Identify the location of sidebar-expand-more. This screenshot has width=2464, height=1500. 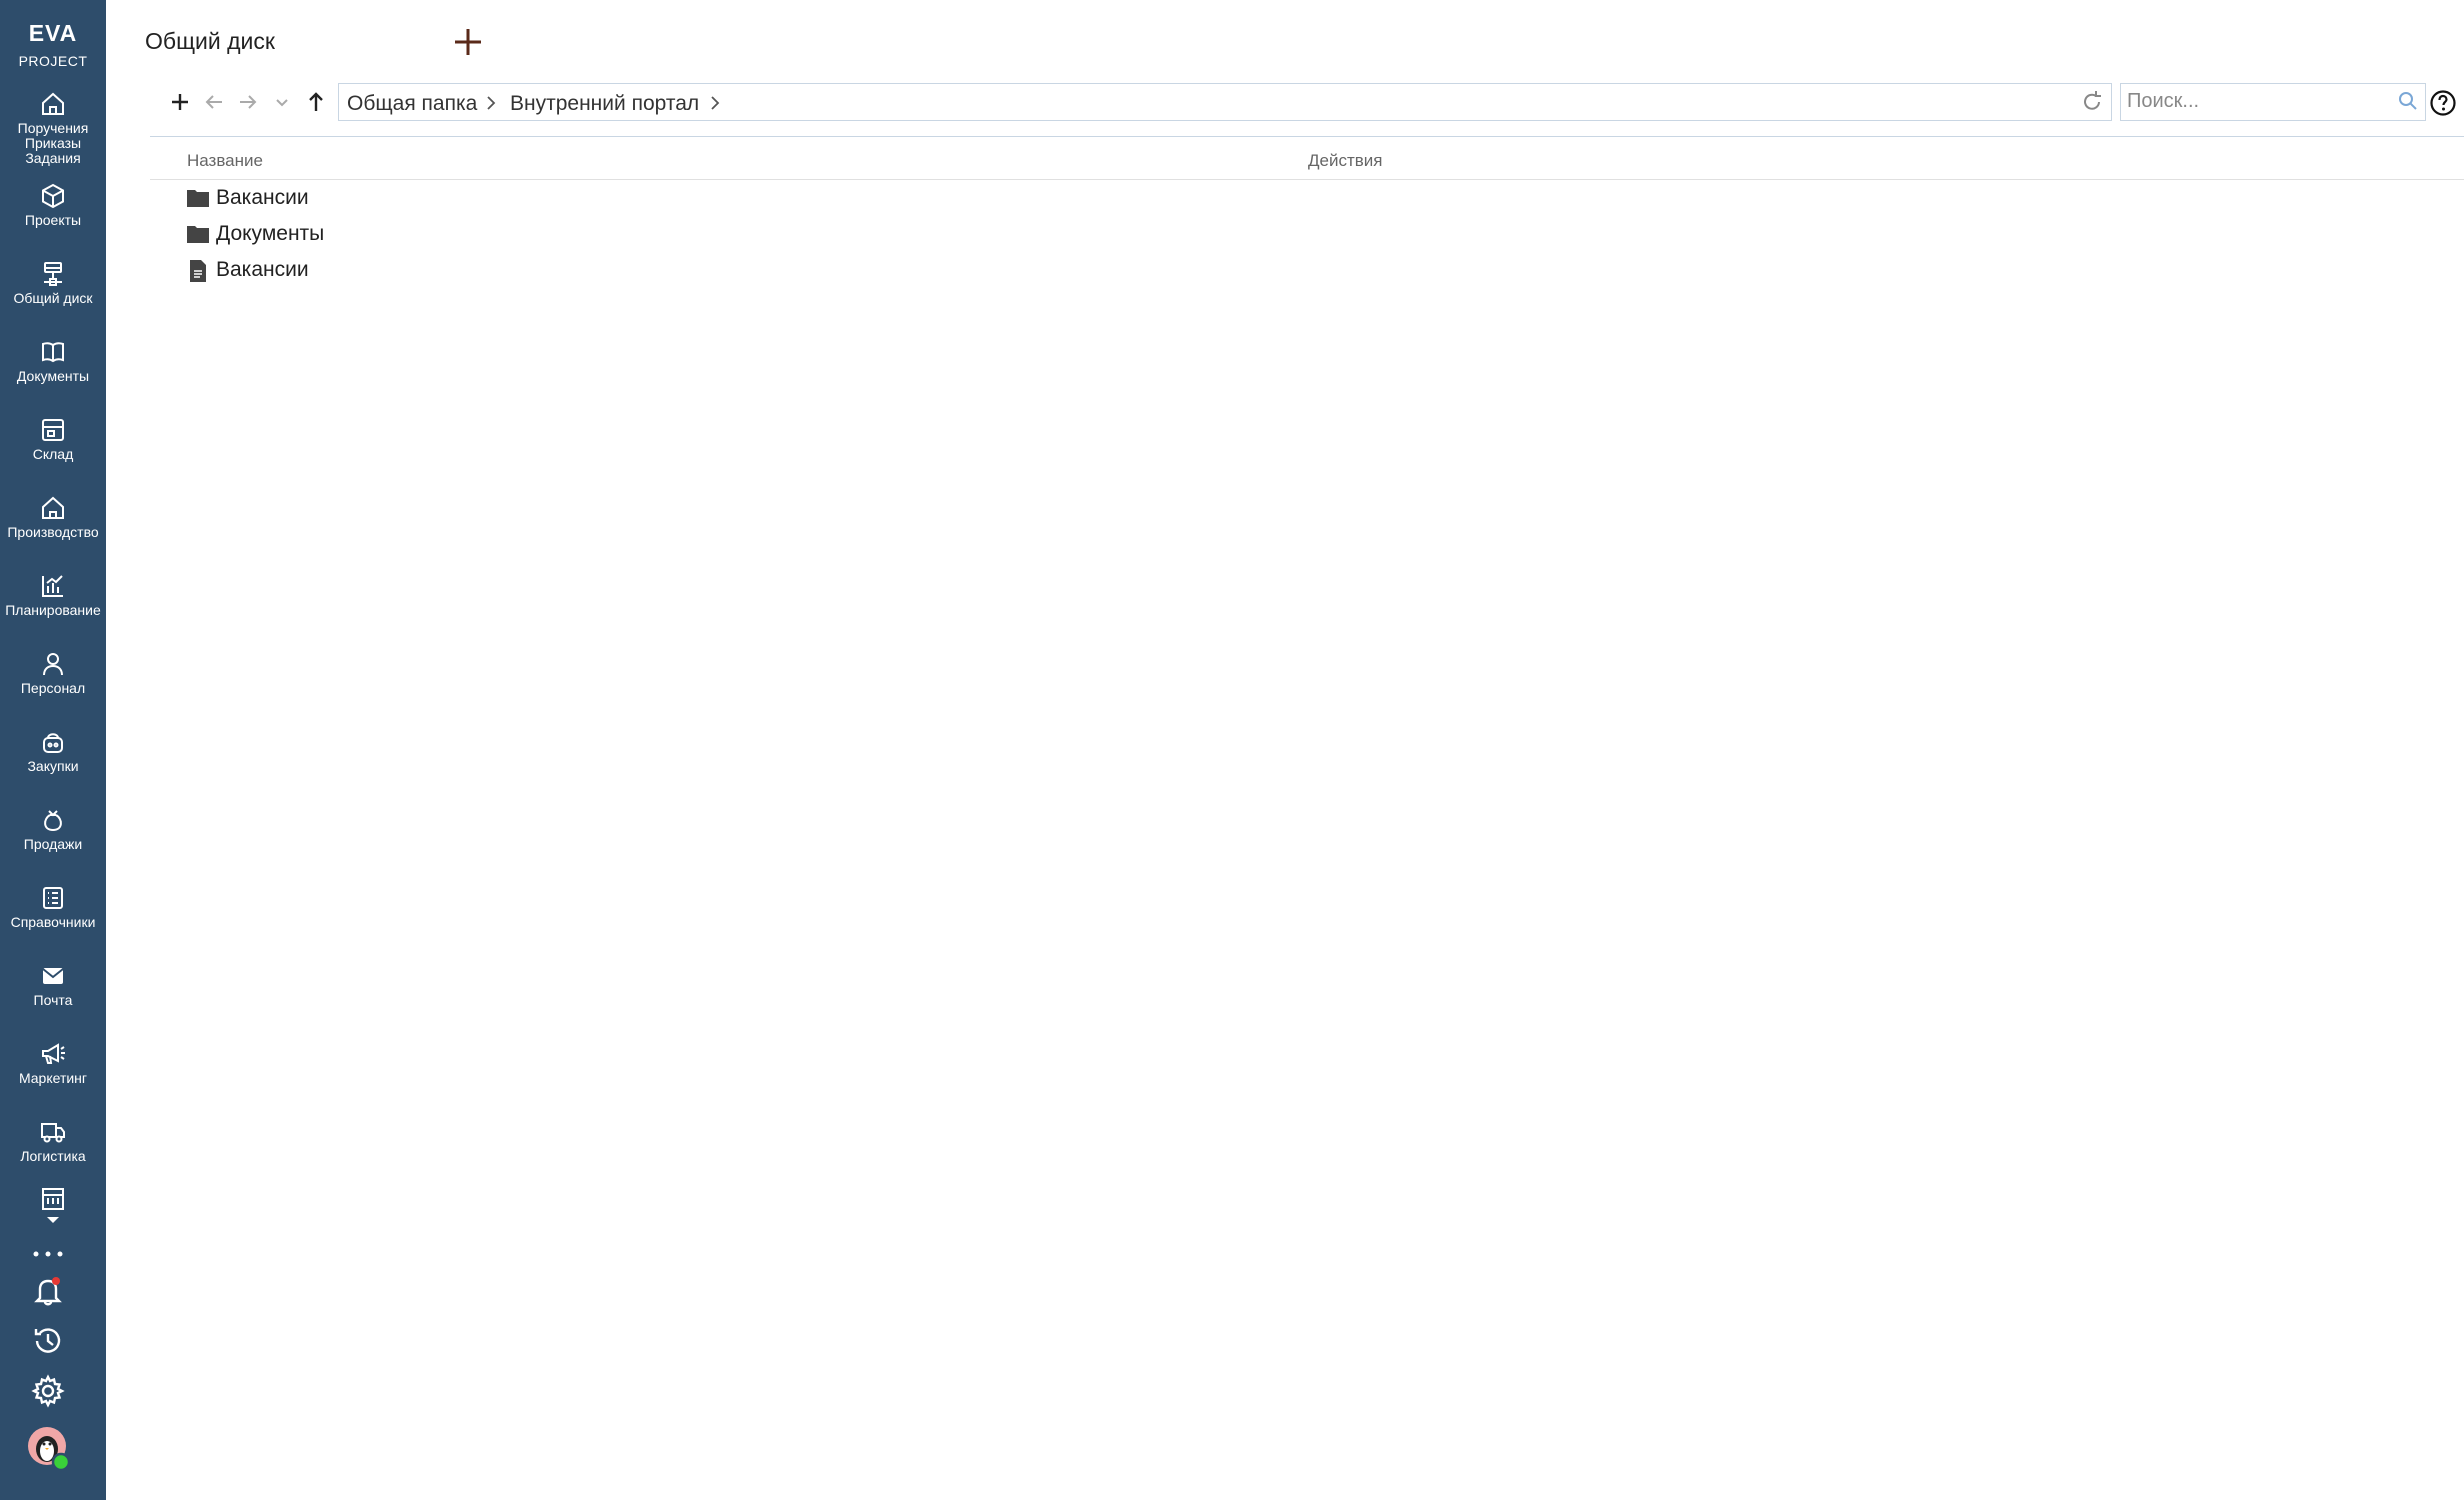
(53, 1205).